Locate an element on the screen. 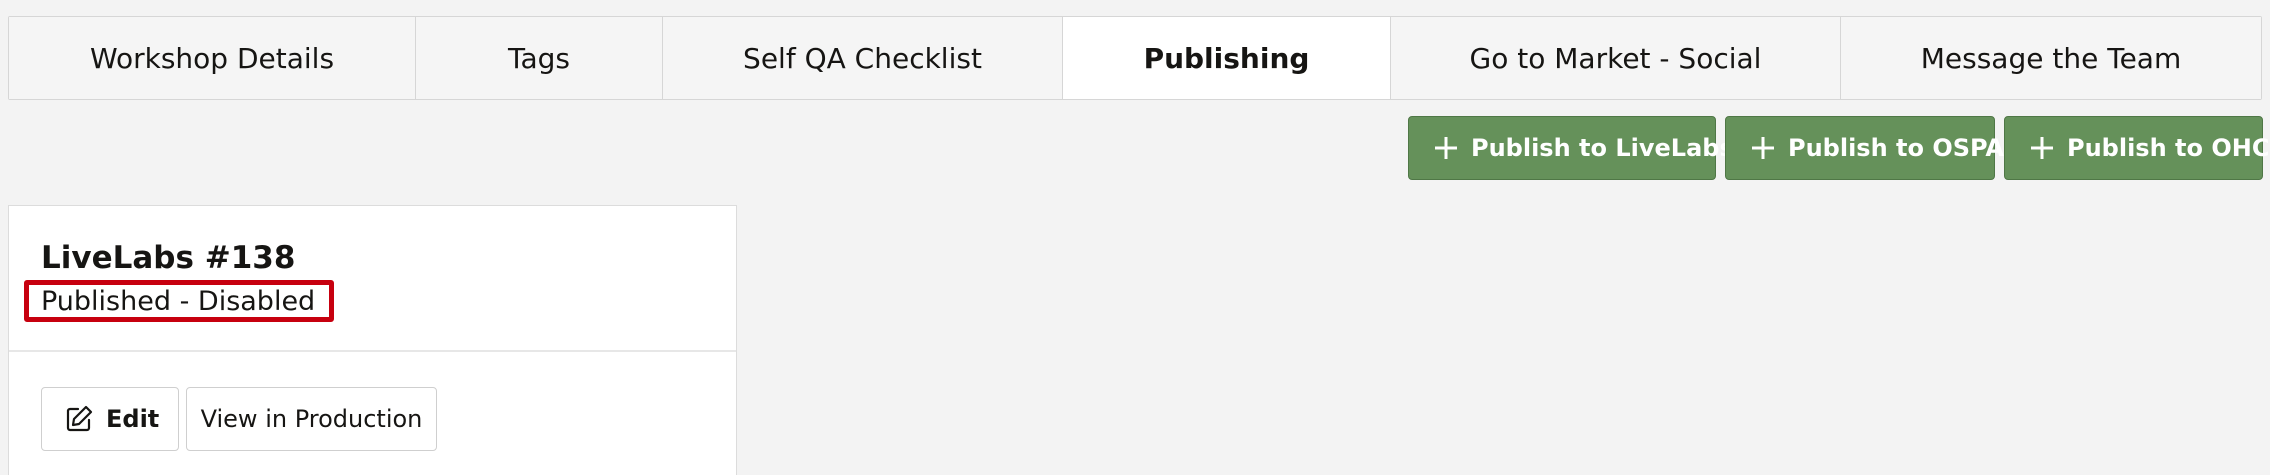 Image resolution: width=2270 pixels, height=475 pixels. card-header: LiveLabs #138 Published - Disabled is located at coordinates (372, 279).